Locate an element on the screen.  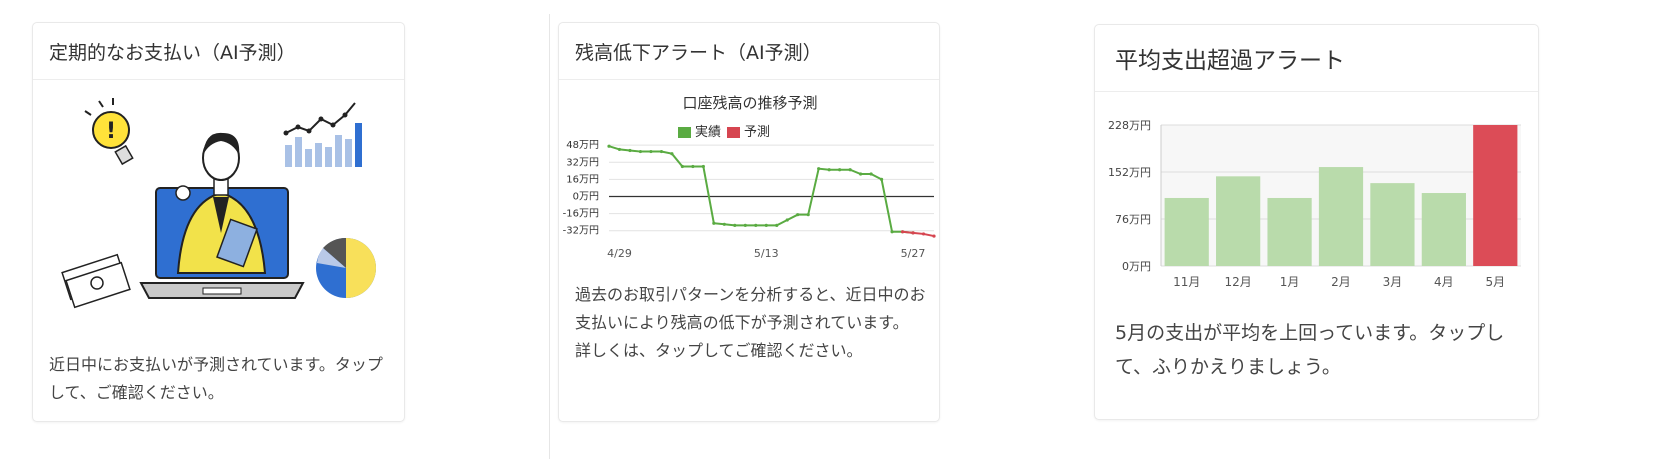
column-divider is located at coordinates (549, 236).